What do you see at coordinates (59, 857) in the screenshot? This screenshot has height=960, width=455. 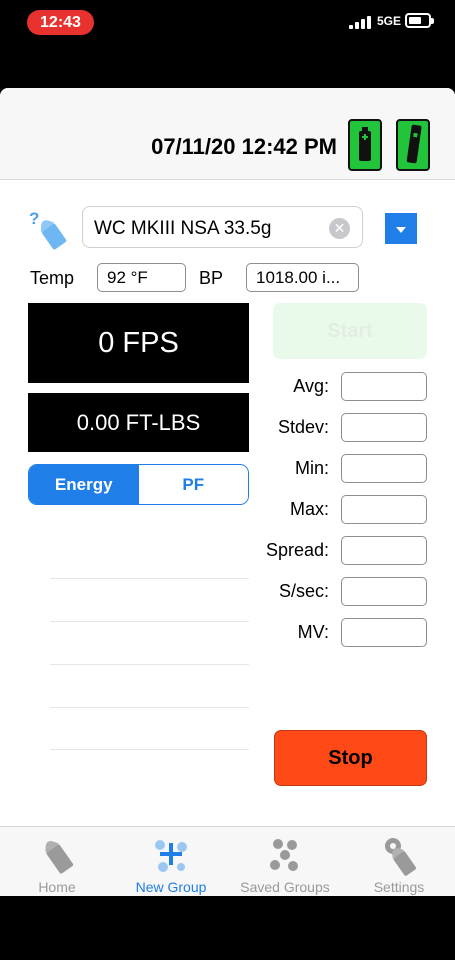 I see `home-bullet-icon` at bounding box center [59, 857].